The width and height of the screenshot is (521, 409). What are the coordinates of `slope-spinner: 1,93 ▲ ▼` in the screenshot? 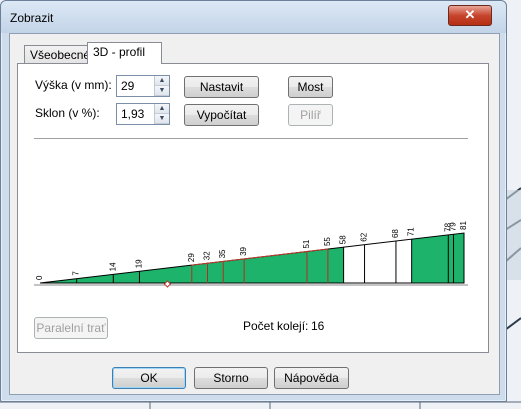 It's located at (143, 114).